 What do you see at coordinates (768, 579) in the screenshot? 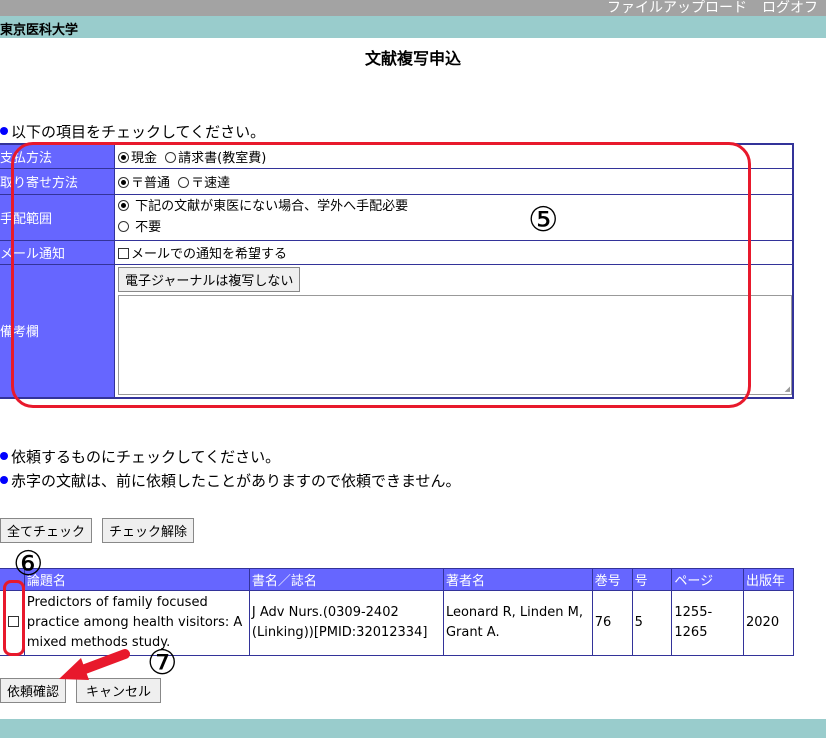
I see `col-year-header: 出版年` at bounding box center [768, 579].